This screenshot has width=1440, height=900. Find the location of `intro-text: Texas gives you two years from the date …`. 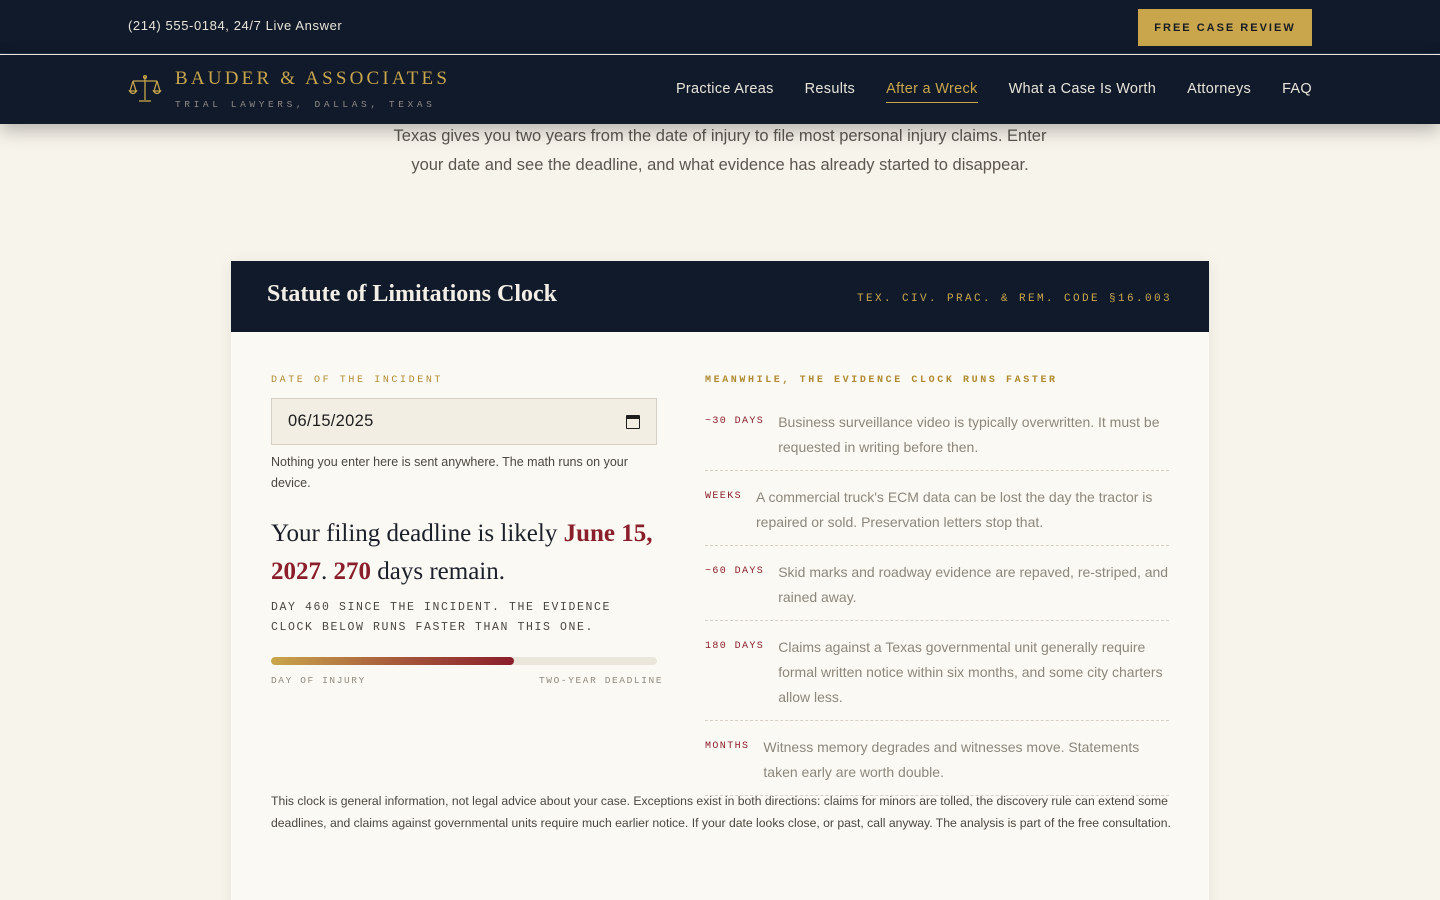

intro-text: Texas gives you two years from the date … is located at coordinates (720, 150).